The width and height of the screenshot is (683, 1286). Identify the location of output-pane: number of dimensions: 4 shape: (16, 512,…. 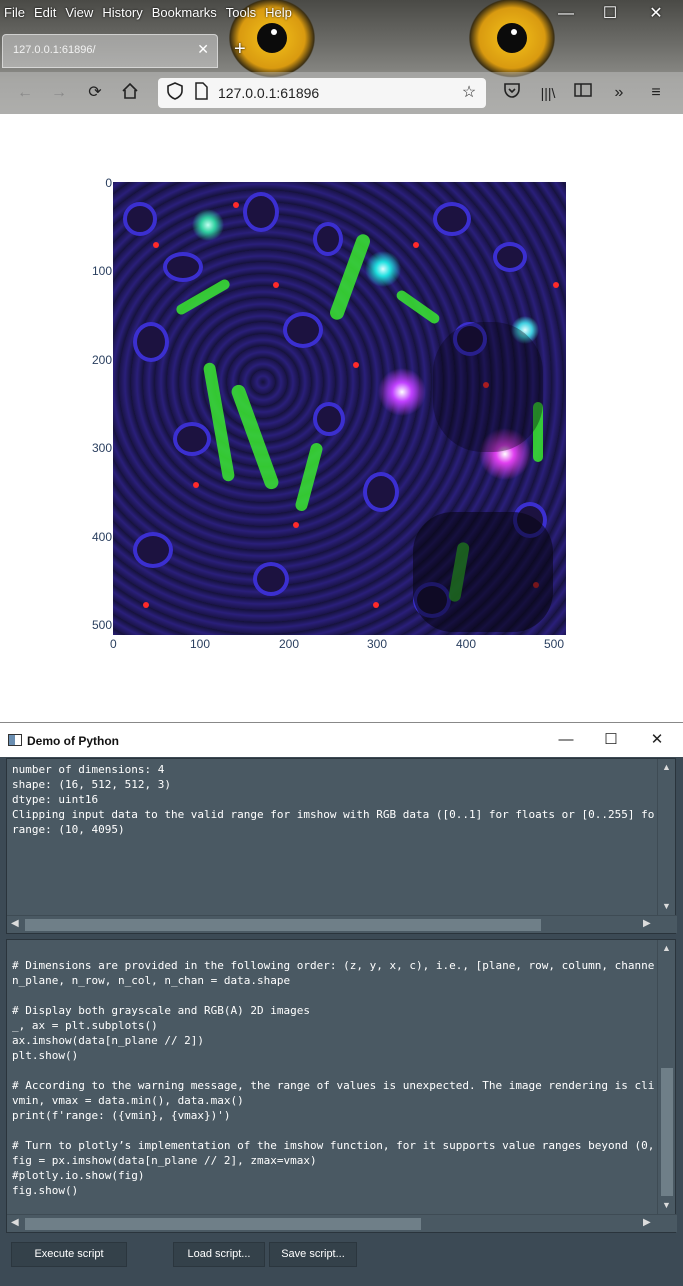
(341, 846).